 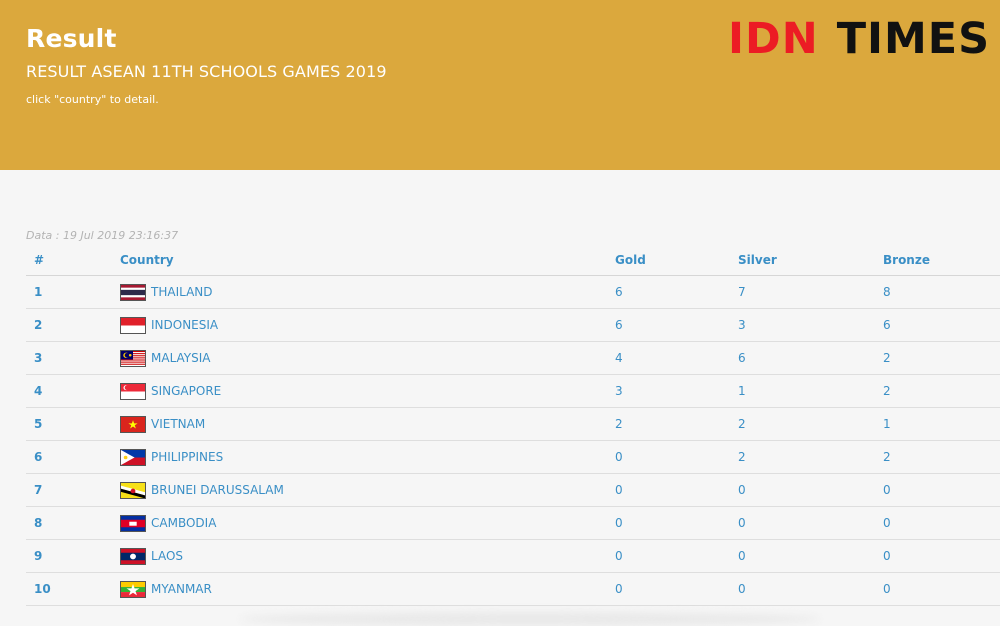 I want to click on country-link: LAOS, so click(x=167, y=556).